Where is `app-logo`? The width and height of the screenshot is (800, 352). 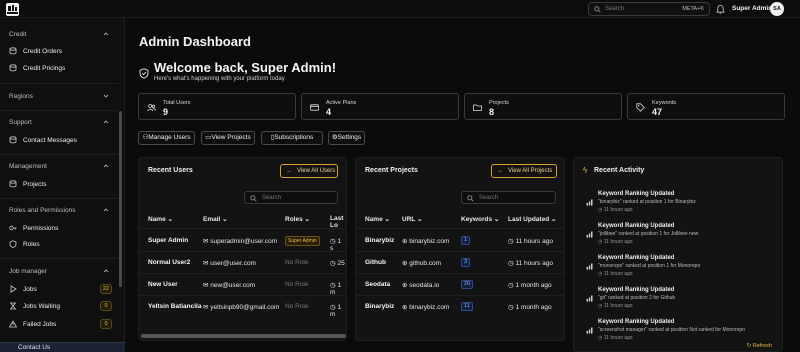 app-logo is located at coordinates (12, 9).